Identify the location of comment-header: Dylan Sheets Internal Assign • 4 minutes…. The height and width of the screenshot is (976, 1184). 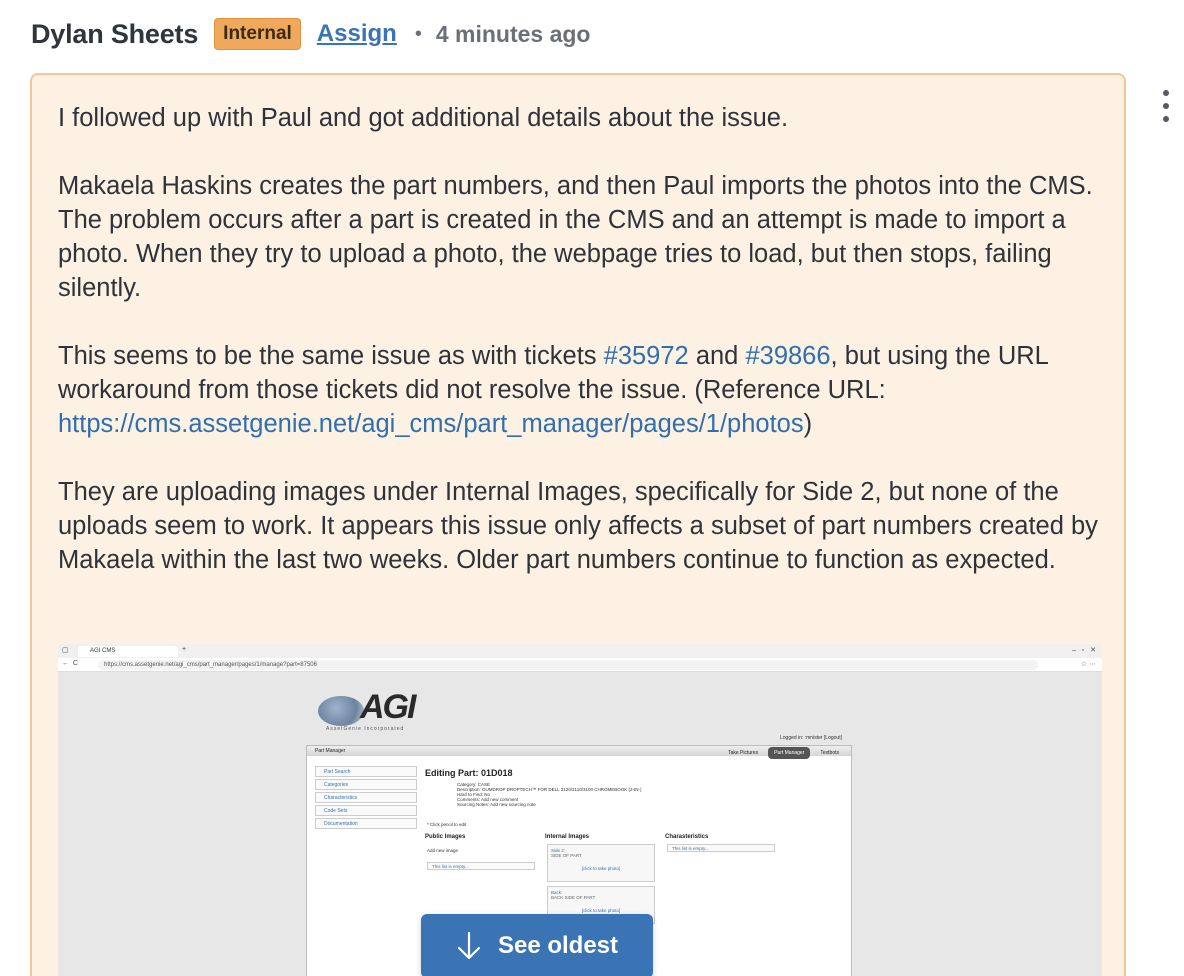
(310, 34).